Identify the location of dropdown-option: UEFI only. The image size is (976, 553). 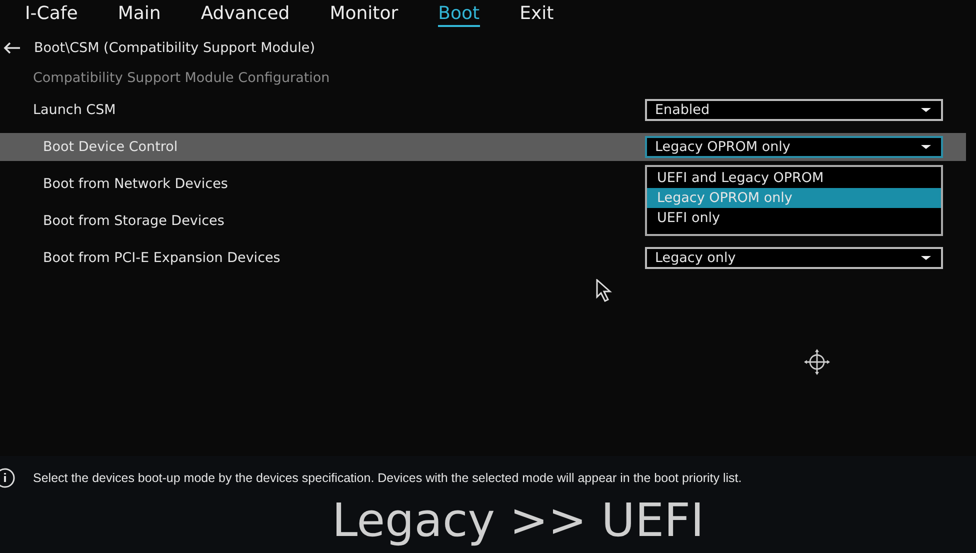
(794, 218).